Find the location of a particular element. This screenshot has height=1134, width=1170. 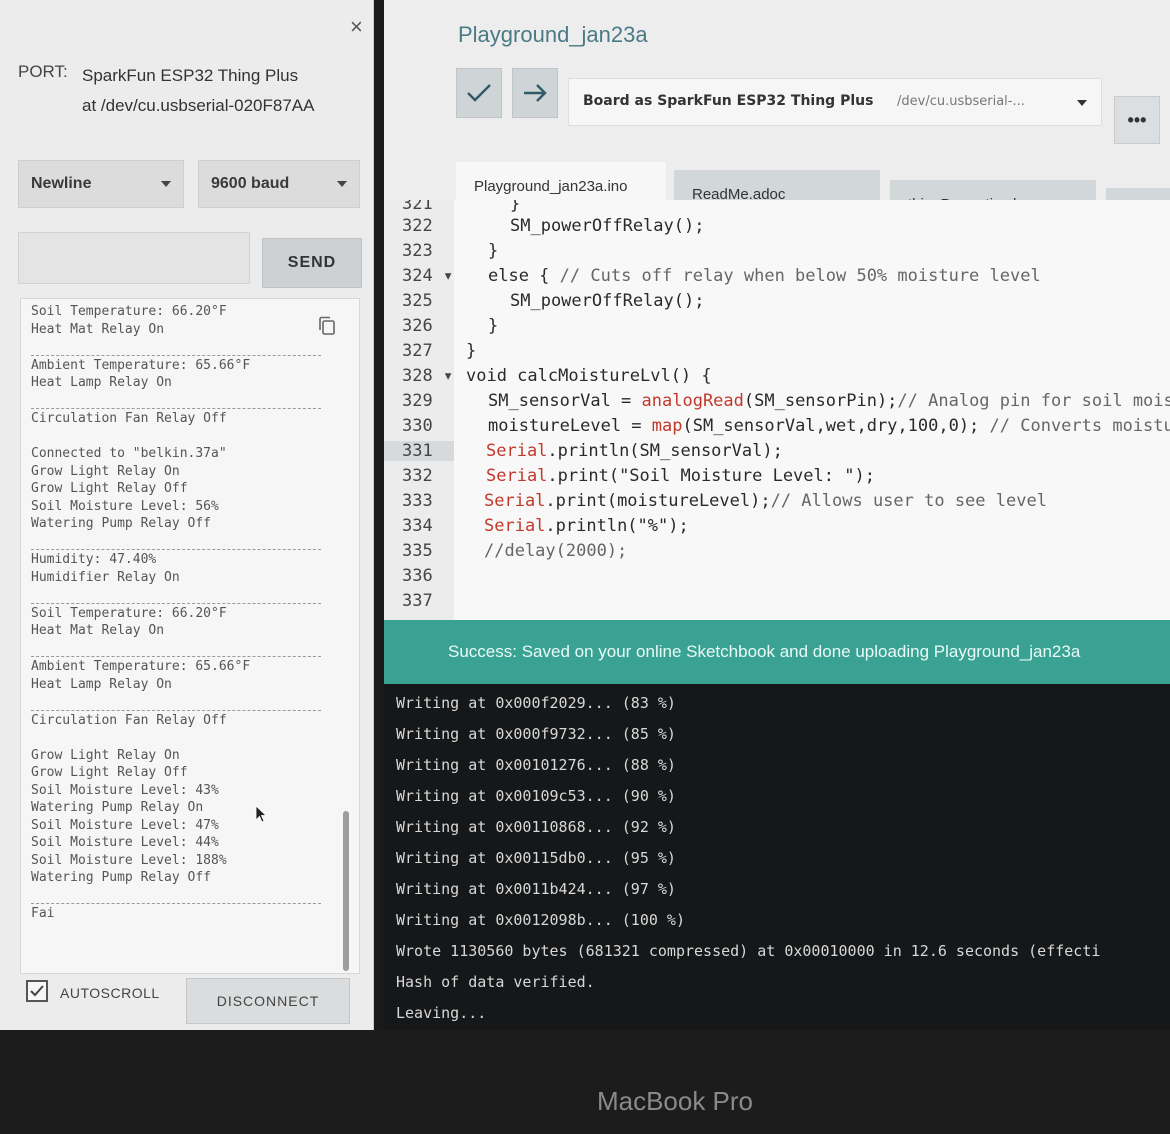

line-number: 337 is located at coordinates (417, 601).